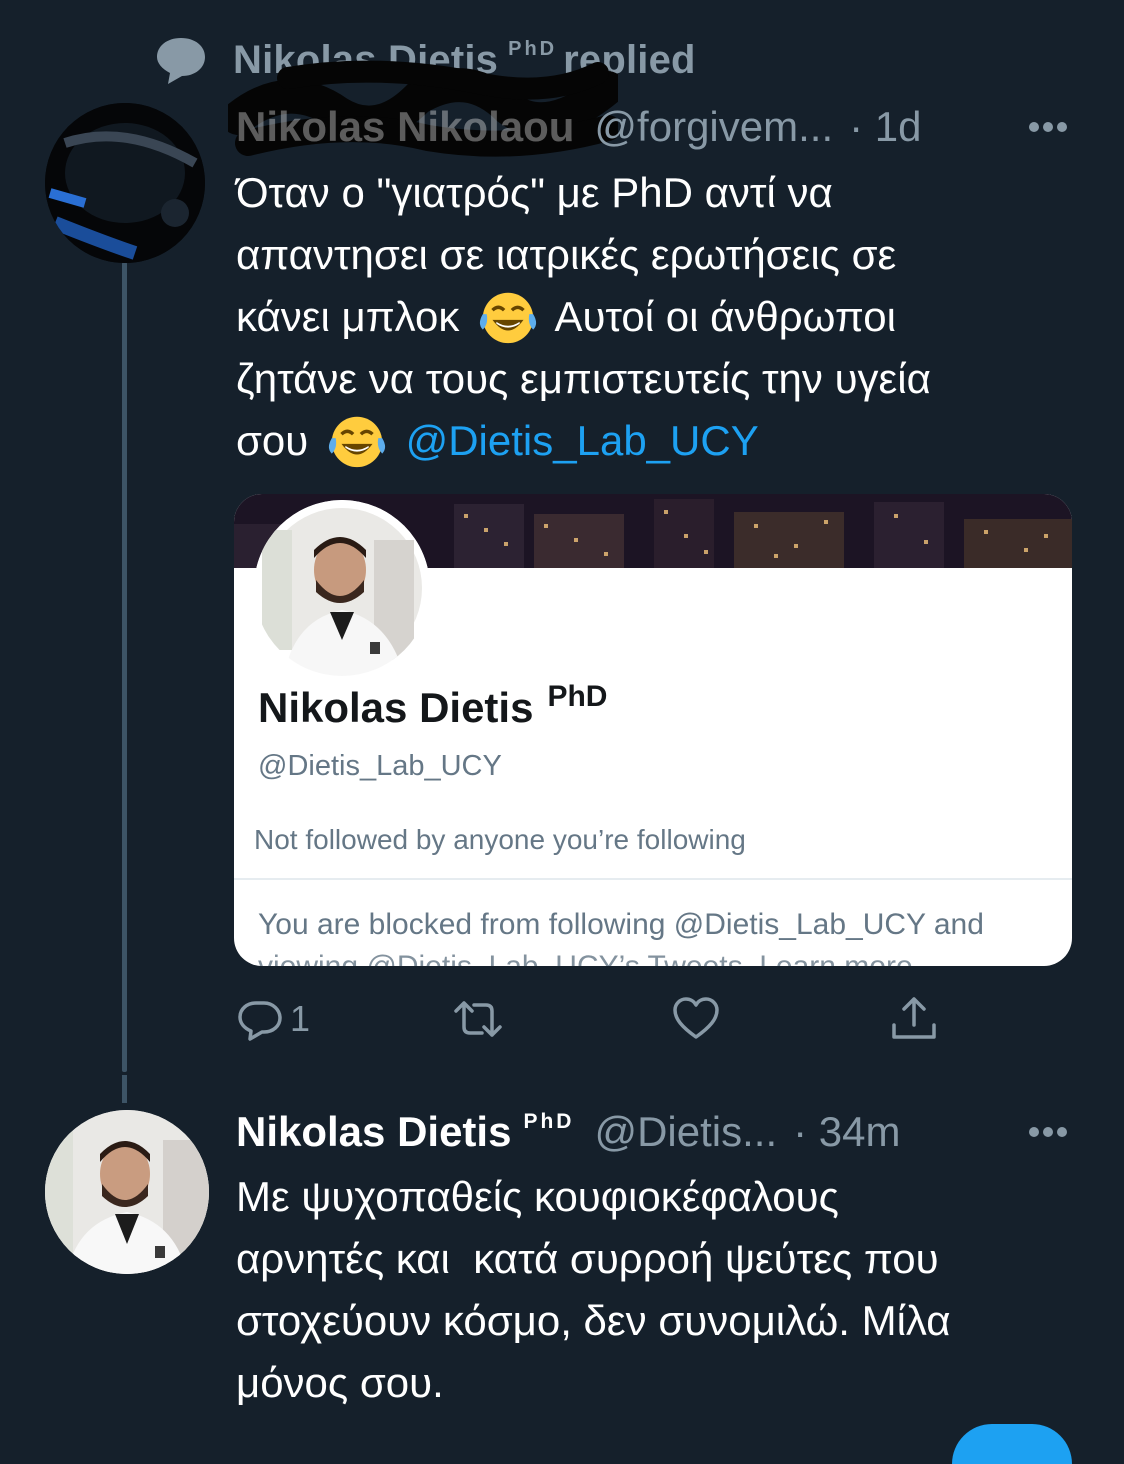 Image resolution: width=1124 pixels, height=1464 pixels. I want to click on like-button, so click(696, 1019).